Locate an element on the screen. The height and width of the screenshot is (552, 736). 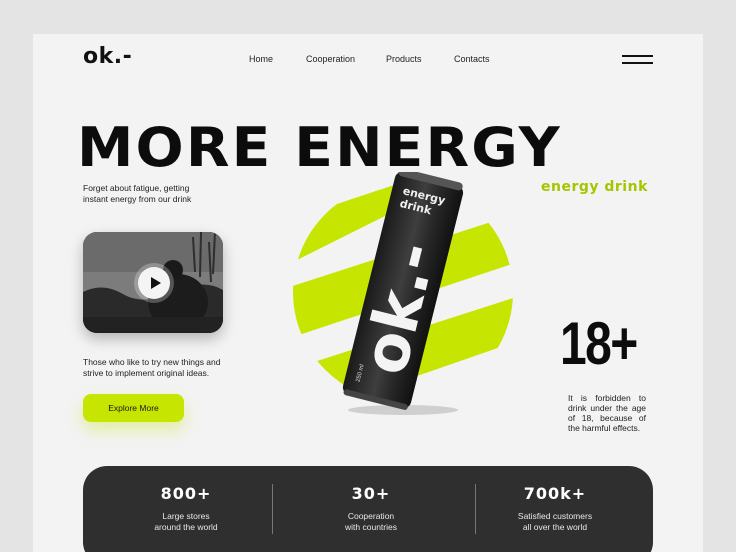
stat-label: Large stores around the world is located at coordinates (186, 522).